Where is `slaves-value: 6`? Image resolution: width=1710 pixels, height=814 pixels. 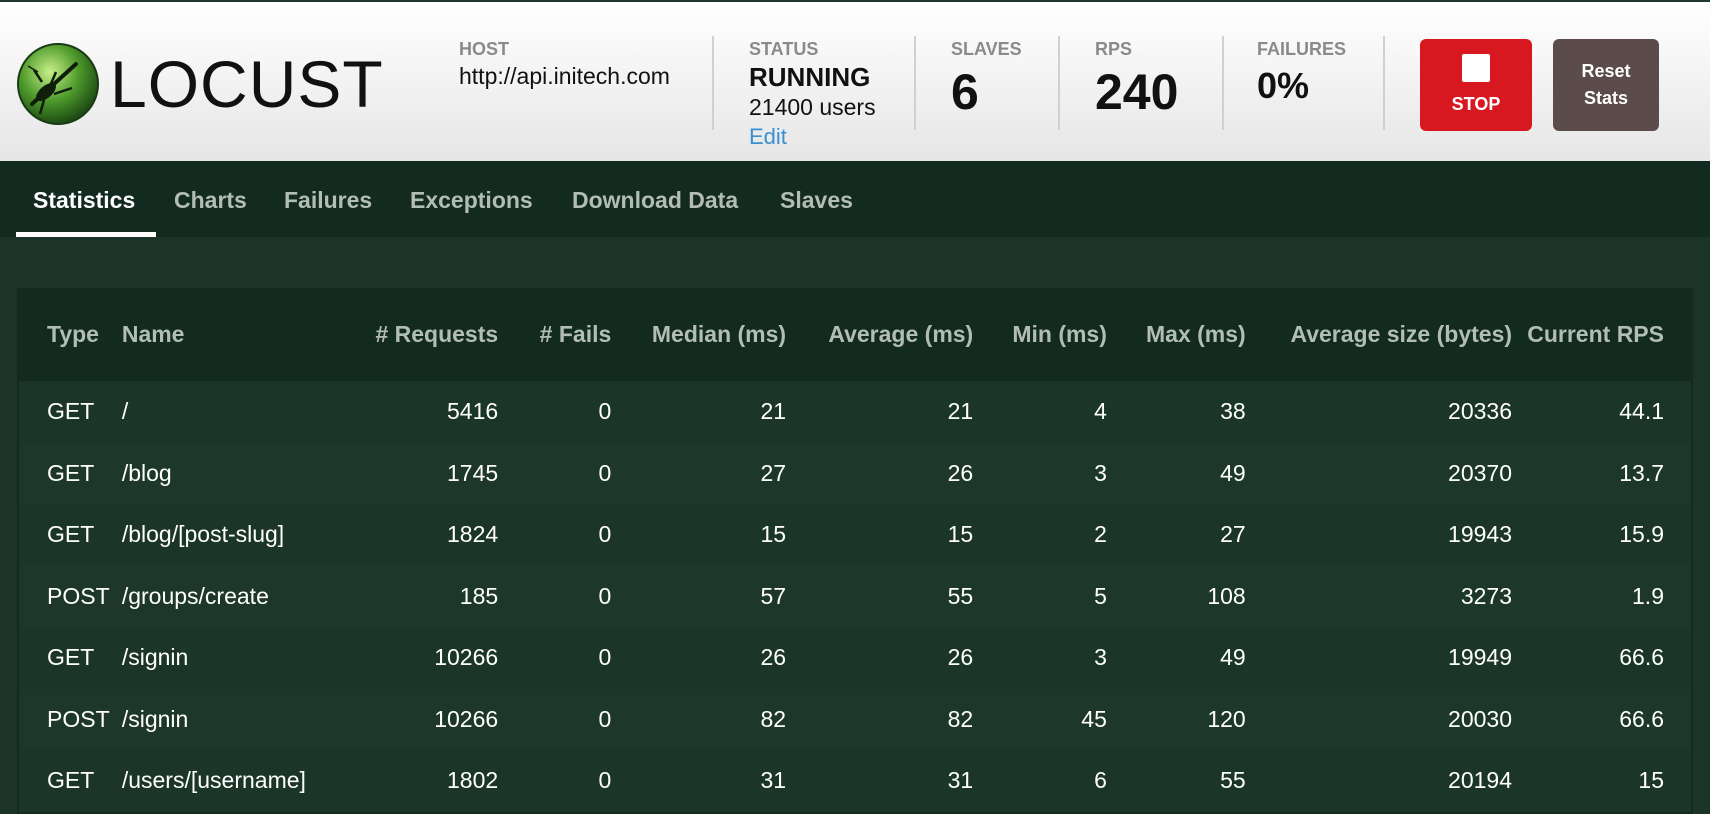
slaves-value: 6 is located at coordinates (965, 92).